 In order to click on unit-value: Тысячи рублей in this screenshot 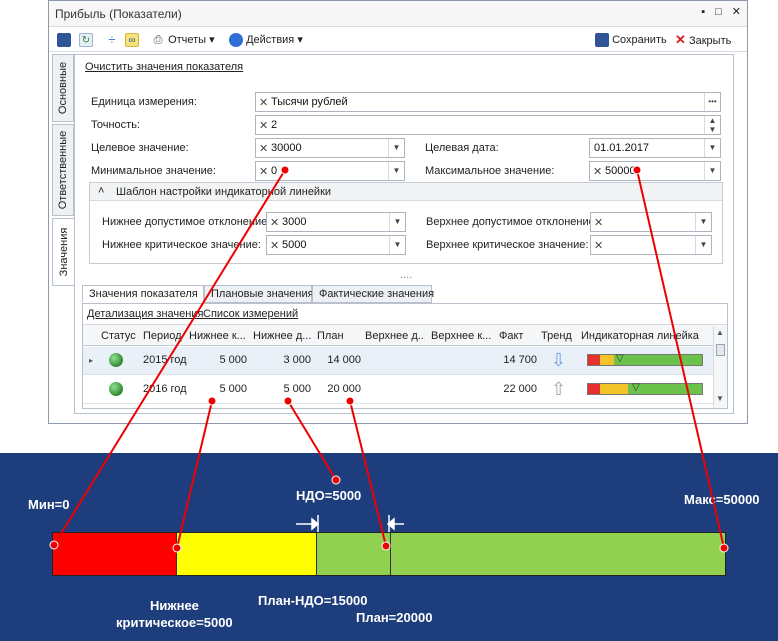, I will do `click(309, 102)`.